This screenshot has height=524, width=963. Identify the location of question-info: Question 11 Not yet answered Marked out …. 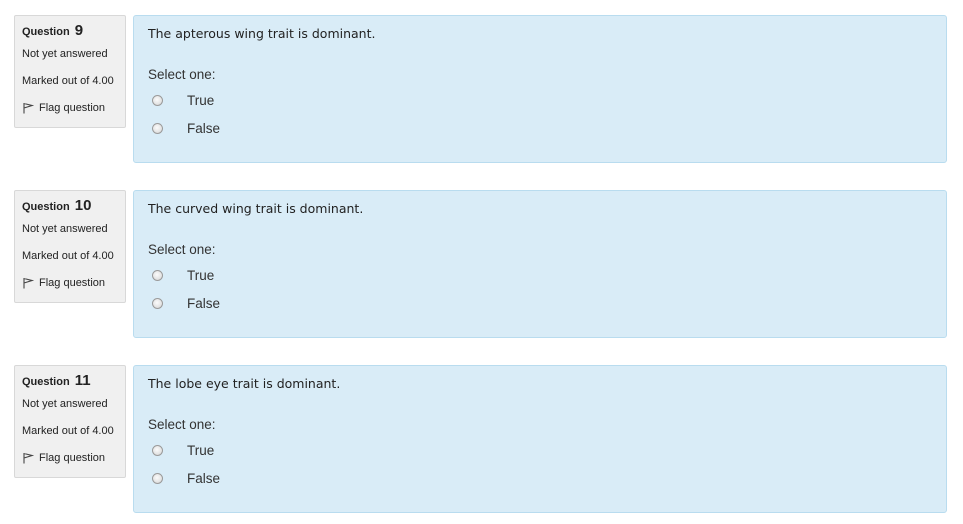
(70, 421).